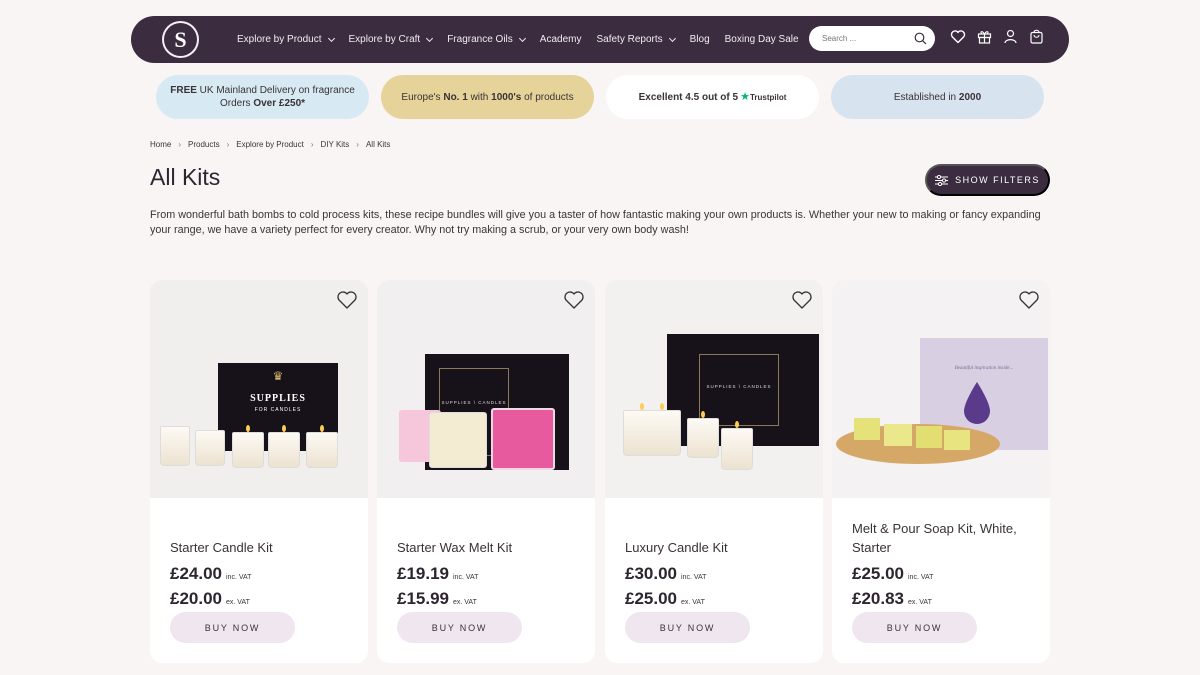 The image size is (1200, 675). I want to click on menu-item-safety-reports: Safety Reports, so click(636, 39).